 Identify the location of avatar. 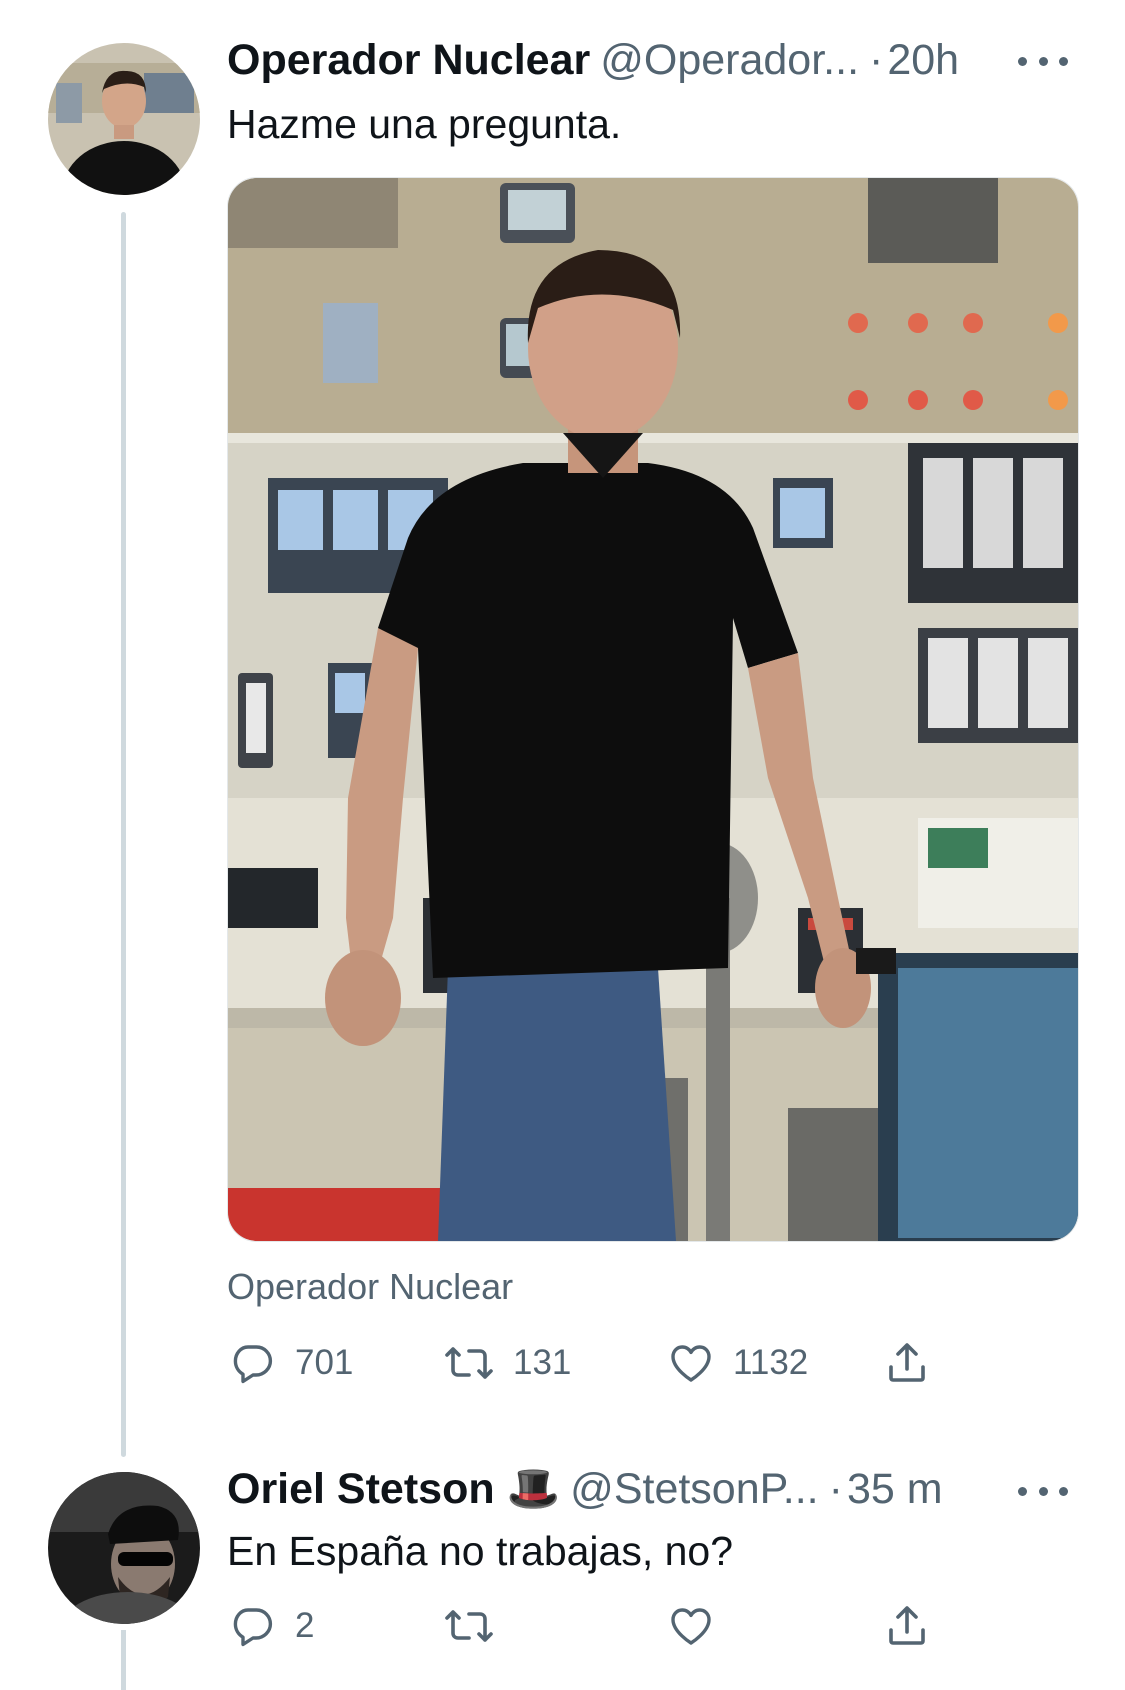
(124, 119).